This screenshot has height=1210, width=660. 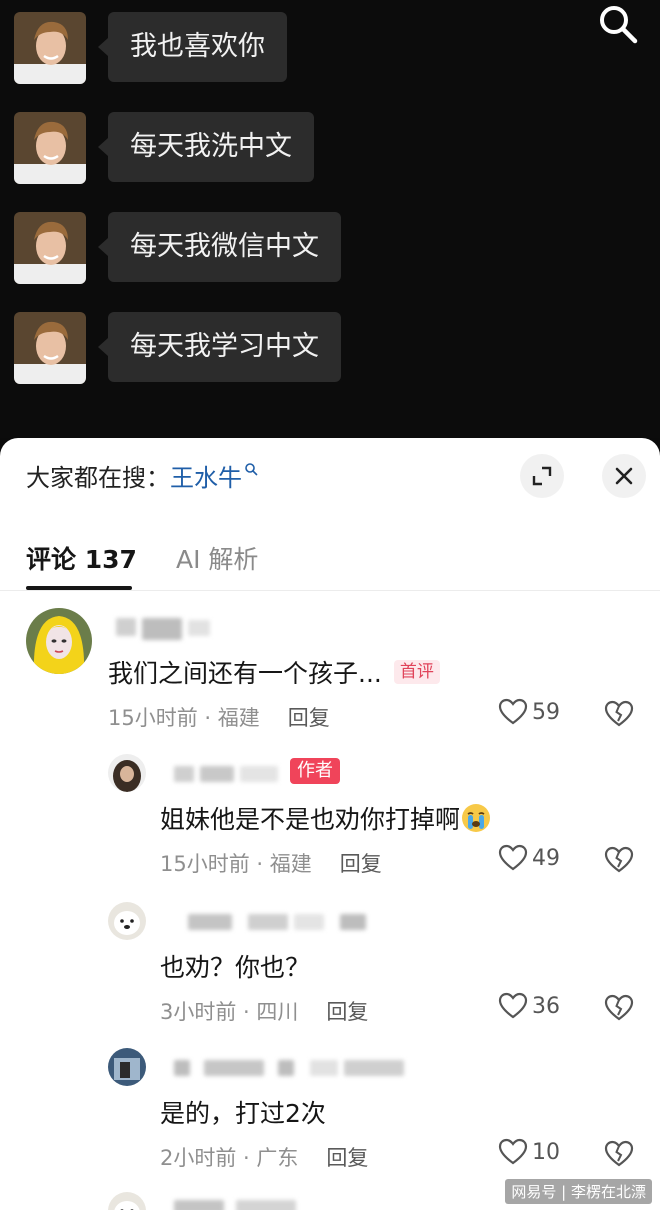 I want to click on like-button: 10, so click(x=529, y=1152).